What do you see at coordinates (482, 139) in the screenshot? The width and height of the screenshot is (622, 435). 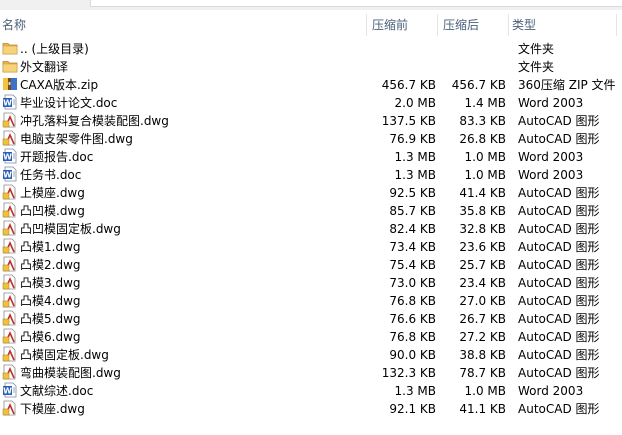 I see `file-compressed-size: 26.8 KB` at bounding box center [482, 139].